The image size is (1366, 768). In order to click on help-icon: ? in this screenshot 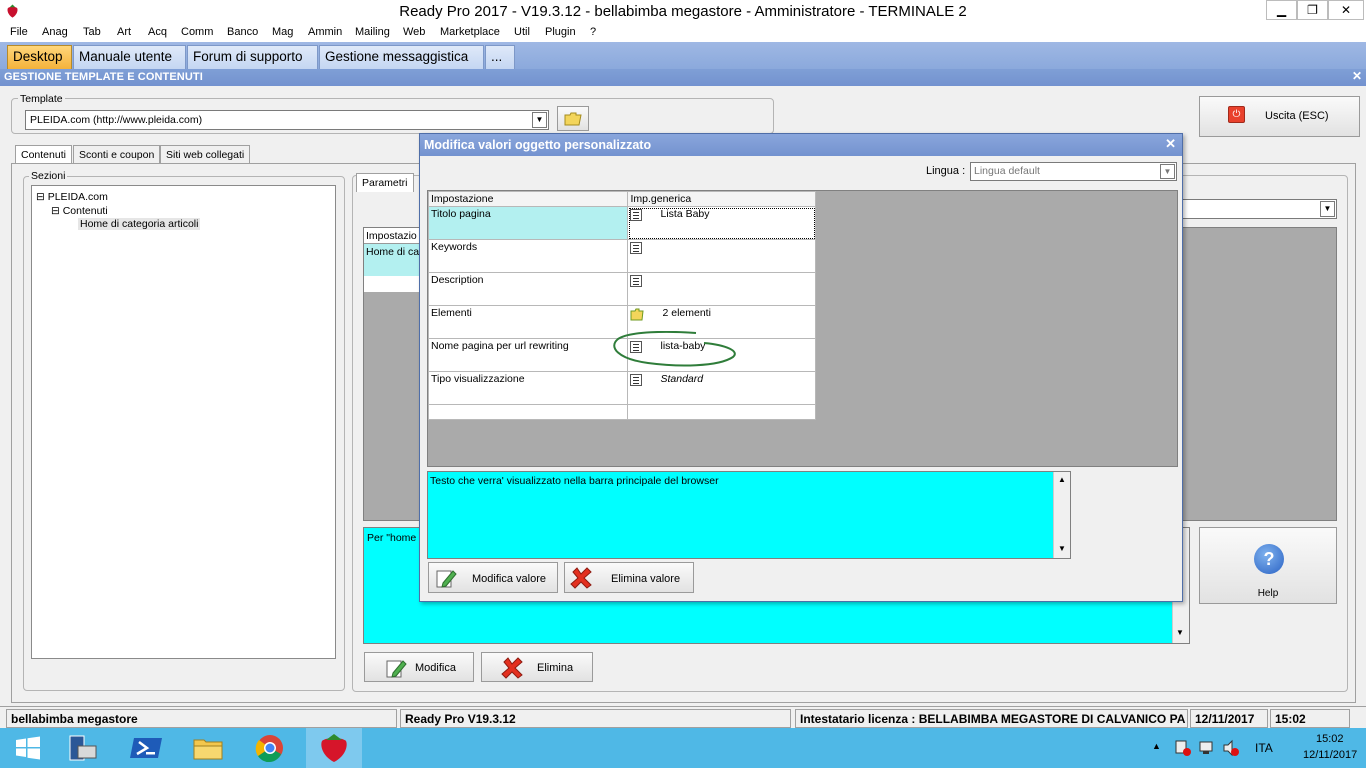, I will do `click(1269, 559)`.